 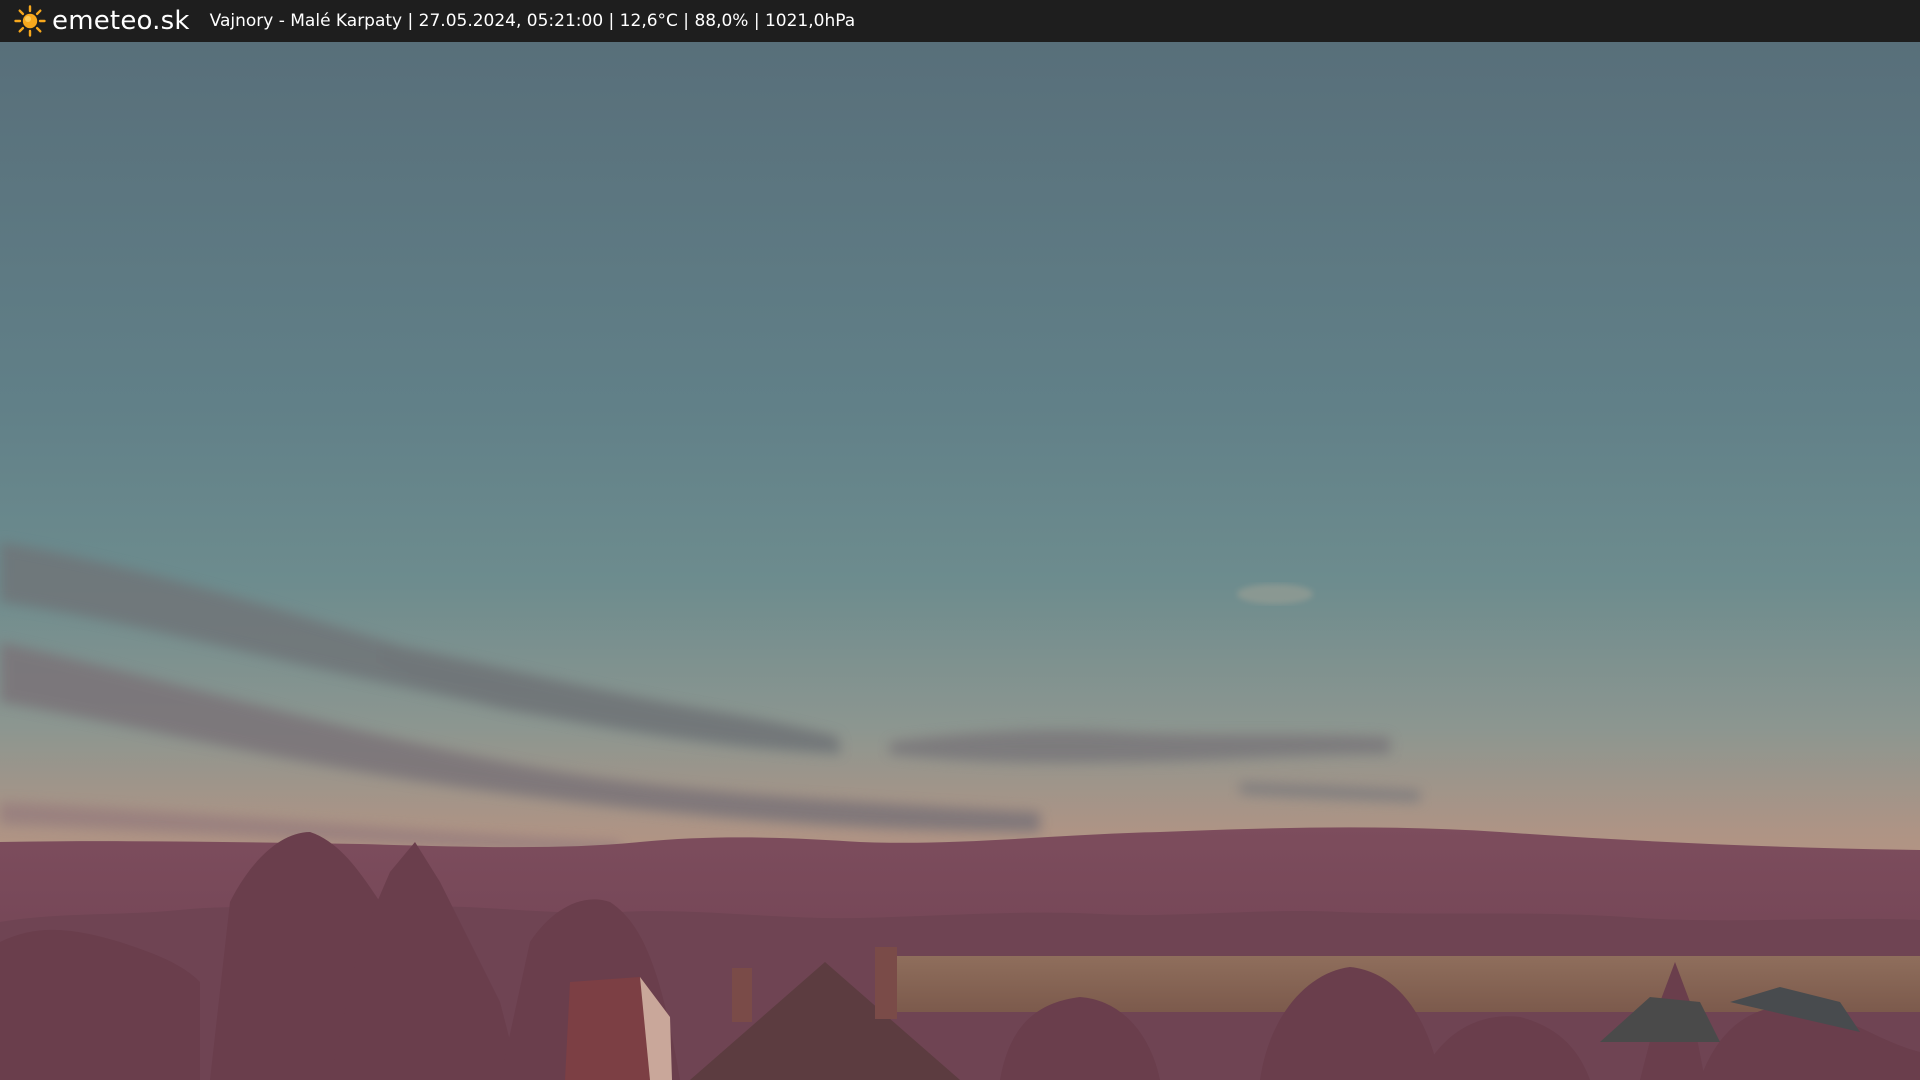 I want to click on small-cloud, so click(x=1275, y=594).